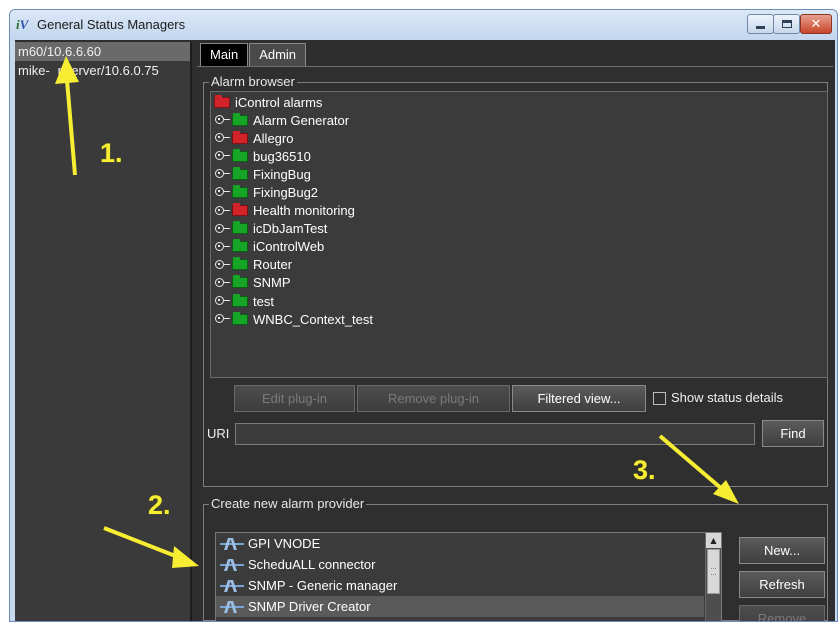  I want to click on step-1-annotation: 1., so click(111, 153).